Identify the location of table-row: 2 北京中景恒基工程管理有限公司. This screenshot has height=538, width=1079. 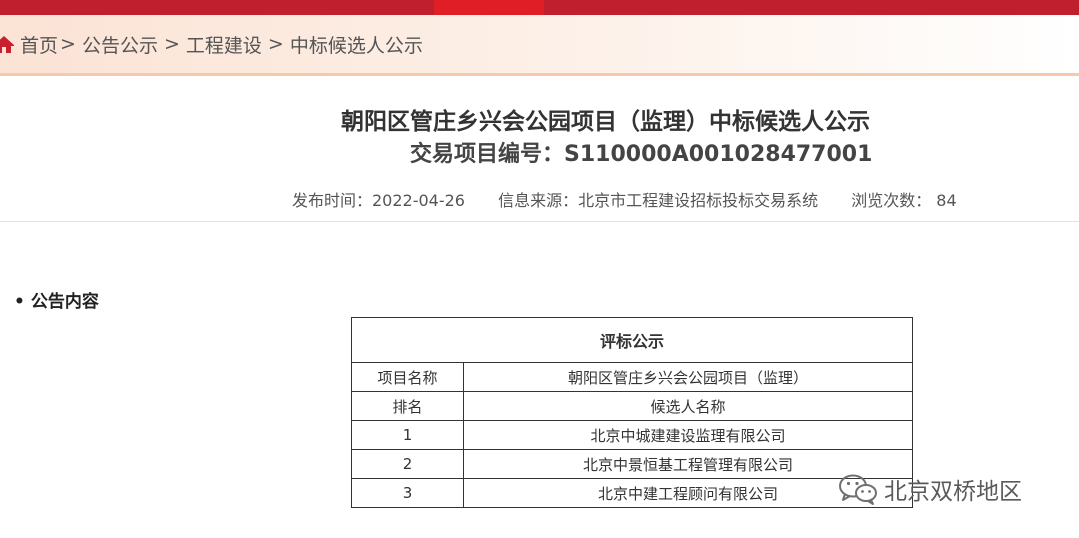
(632, 464).